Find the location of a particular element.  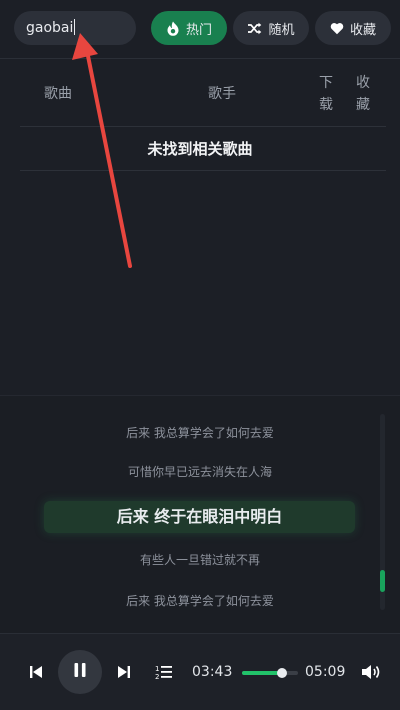

text-caret is located at coordinates (75, 27).